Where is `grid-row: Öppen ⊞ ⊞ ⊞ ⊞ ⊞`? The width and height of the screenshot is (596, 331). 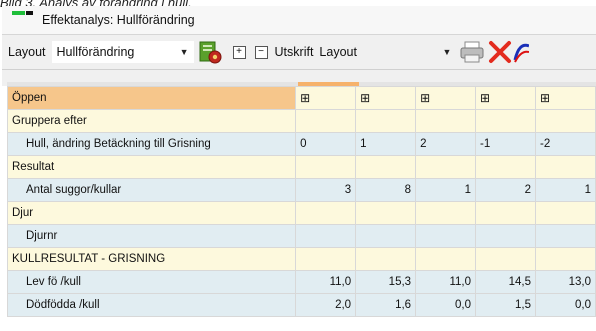 grid-row: Öppen ⊞ ⊞ ⊞ ⊞ ⊞ is located at coordinates (301, 98).